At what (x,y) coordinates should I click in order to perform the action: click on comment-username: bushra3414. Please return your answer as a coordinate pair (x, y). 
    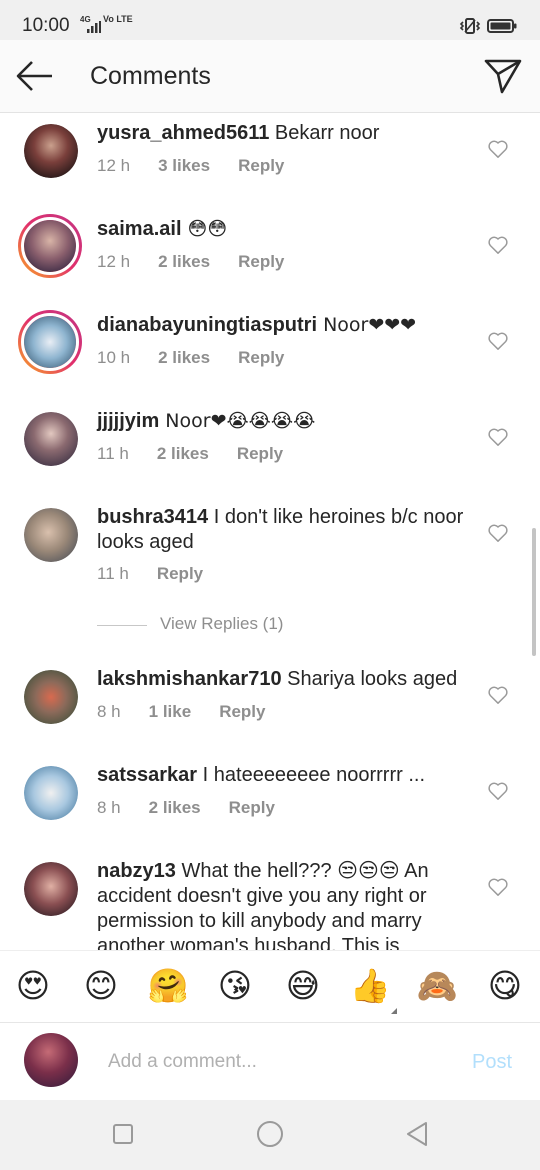
    Looking at the image, I should click on (152, 517).